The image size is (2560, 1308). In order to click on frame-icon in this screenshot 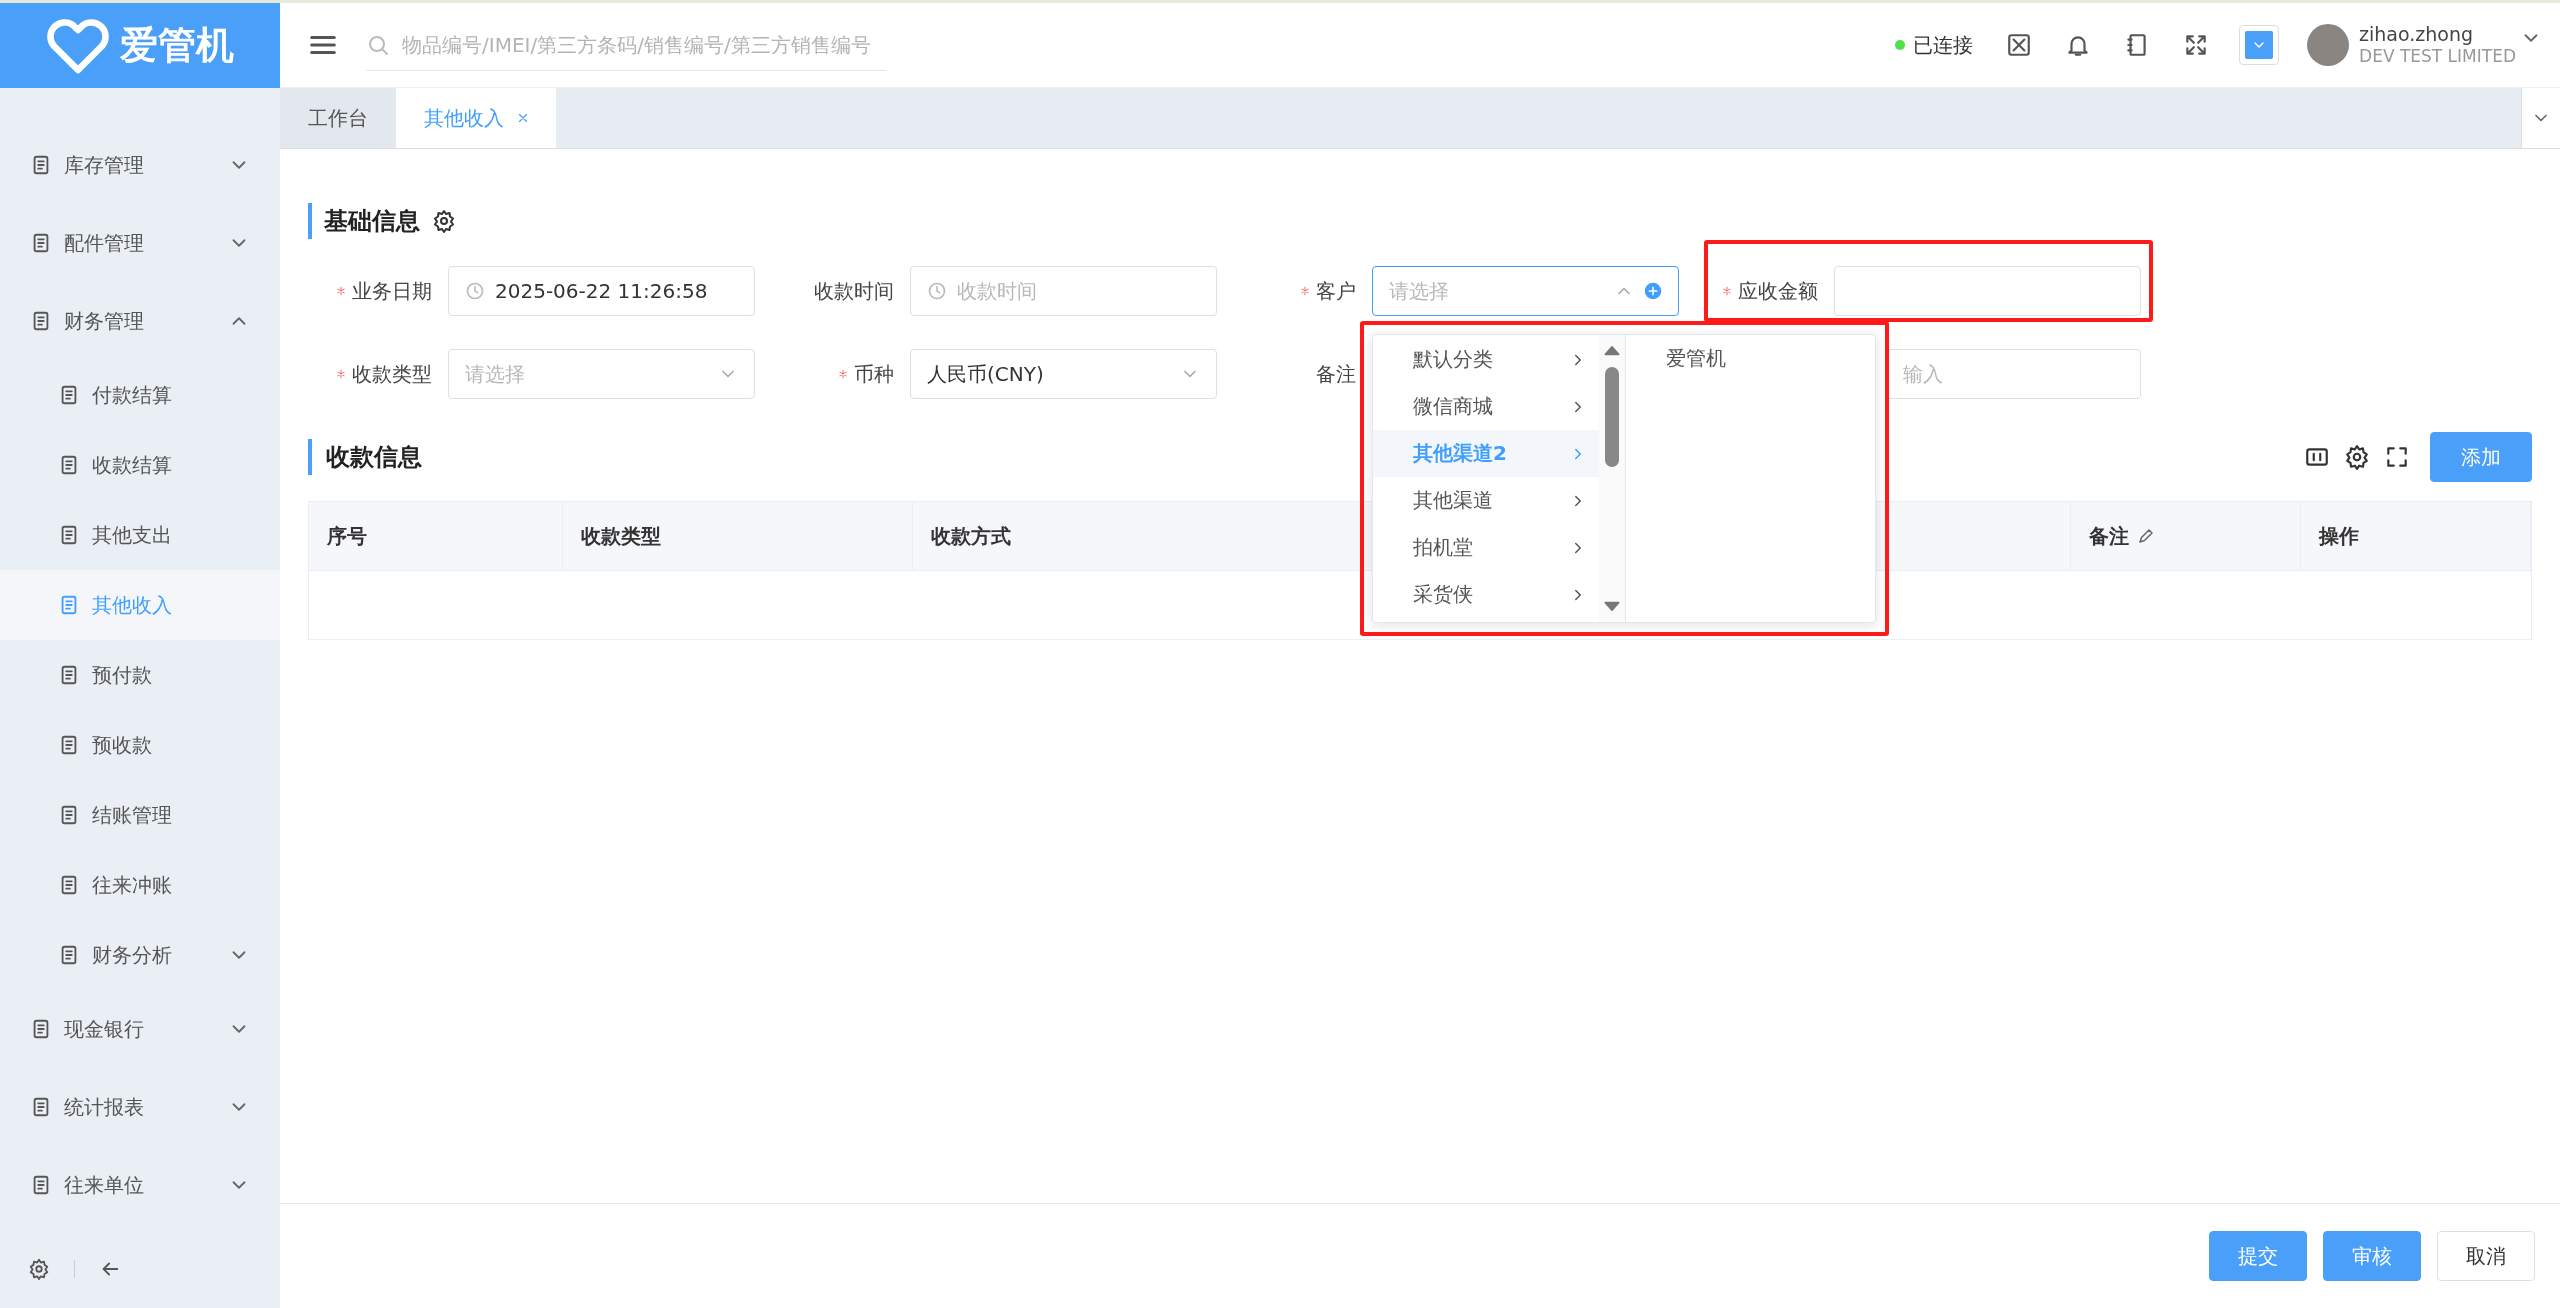, I will do `click(2019, 45)`.